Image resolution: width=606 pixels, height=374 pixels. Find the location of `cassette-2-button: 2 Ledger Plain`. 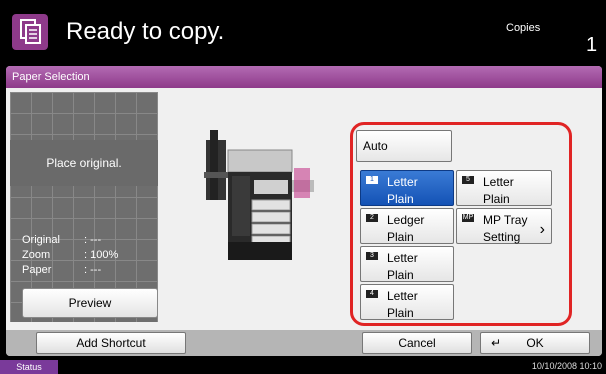

cassette-2-button: 2 Ledger Plain is located at coordinates (407, 226).